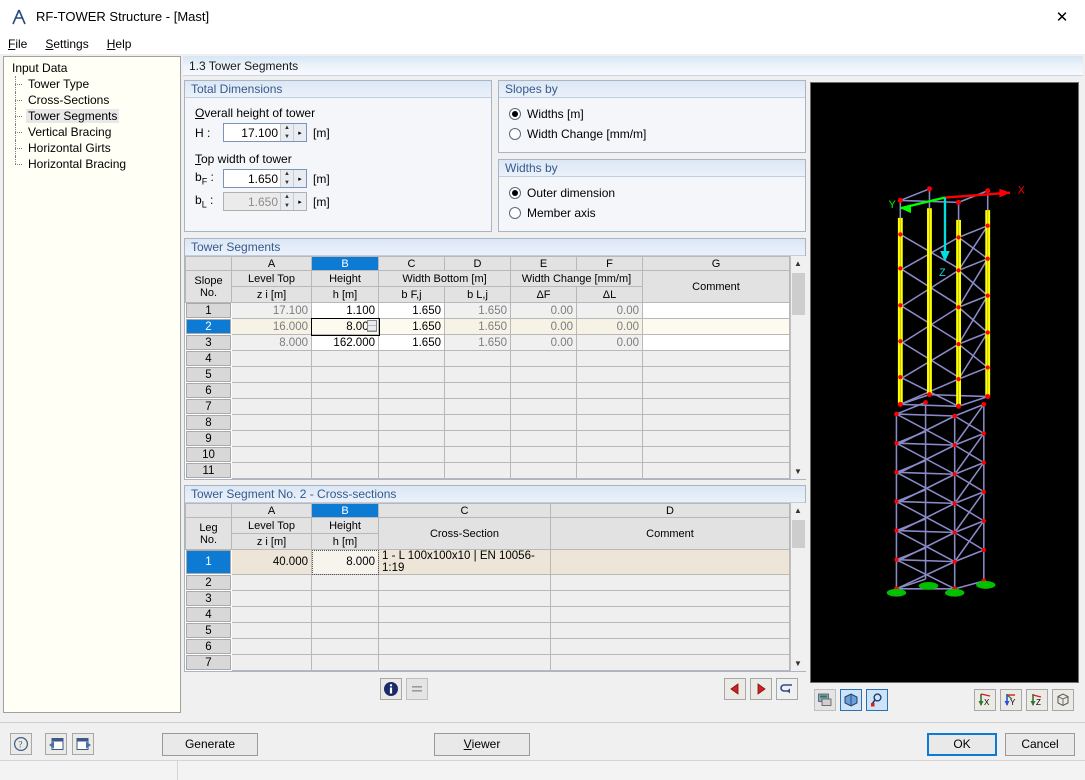 This screenshot has height=780, width=1085. Describe the element at coordinates (652, 134) in the screenshot. I see `radio-slopes-width-change: Width Change [mm/m]` at that location.